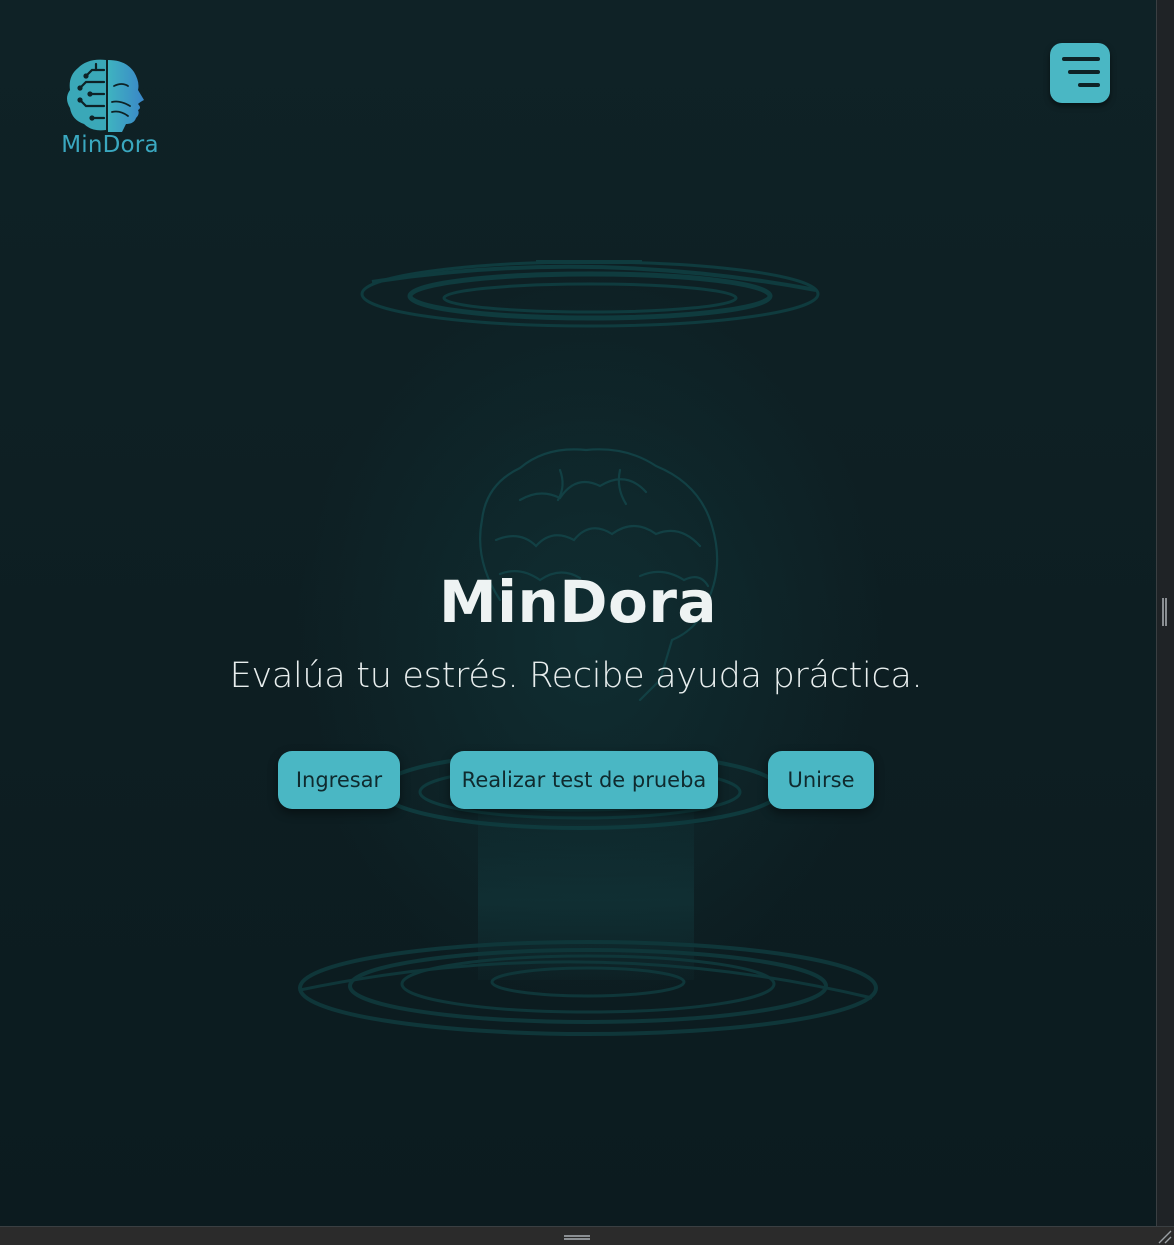  What do you see at coordinates (578, 602) in the screenshot?
I see `hero-title: MinDora` at bounding box center [578, 602].